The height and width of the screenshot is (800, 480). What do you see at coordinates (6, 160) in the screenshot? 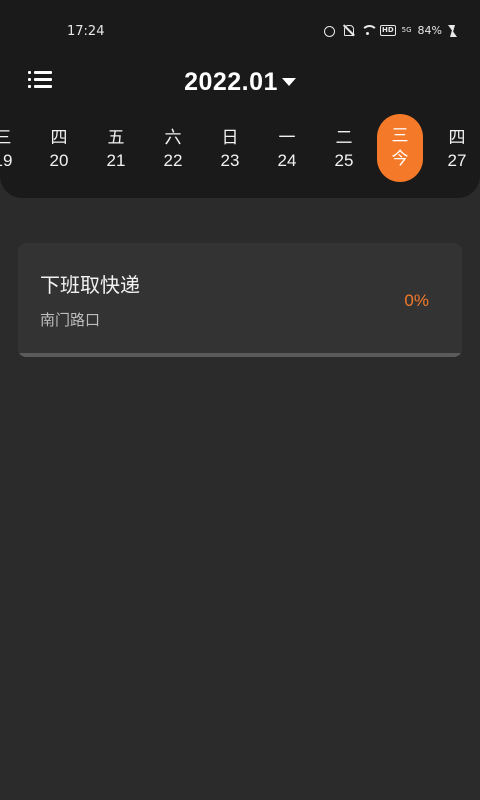
I see `day-date: 19` at bounding box center [6, 160].